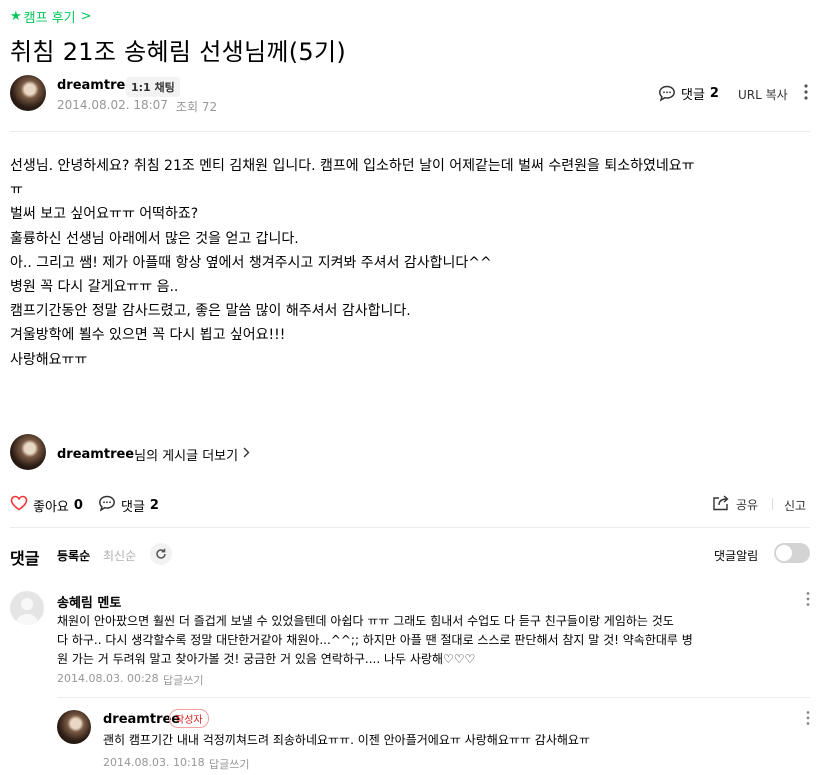 Image resolution: width=832 pixels, height=775 pixels. Describe the element at coordinates (96, 454) in the screenshot. I see `more-posts-author: dreamtree` at that location.